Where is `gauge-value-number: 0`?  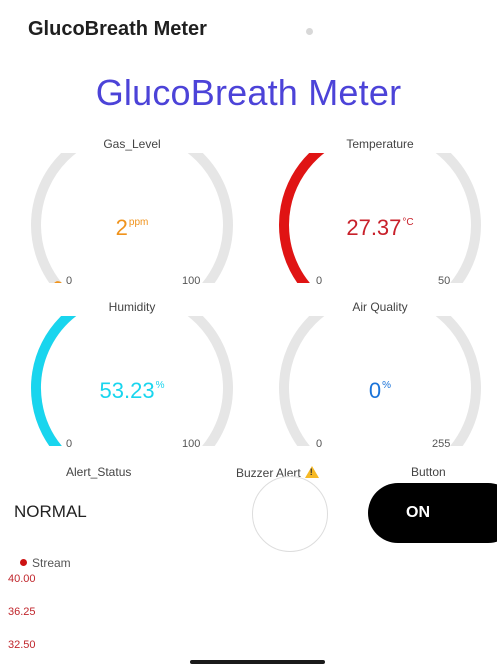 gauge-value-number: 0 is located at coordinates (375, 390).